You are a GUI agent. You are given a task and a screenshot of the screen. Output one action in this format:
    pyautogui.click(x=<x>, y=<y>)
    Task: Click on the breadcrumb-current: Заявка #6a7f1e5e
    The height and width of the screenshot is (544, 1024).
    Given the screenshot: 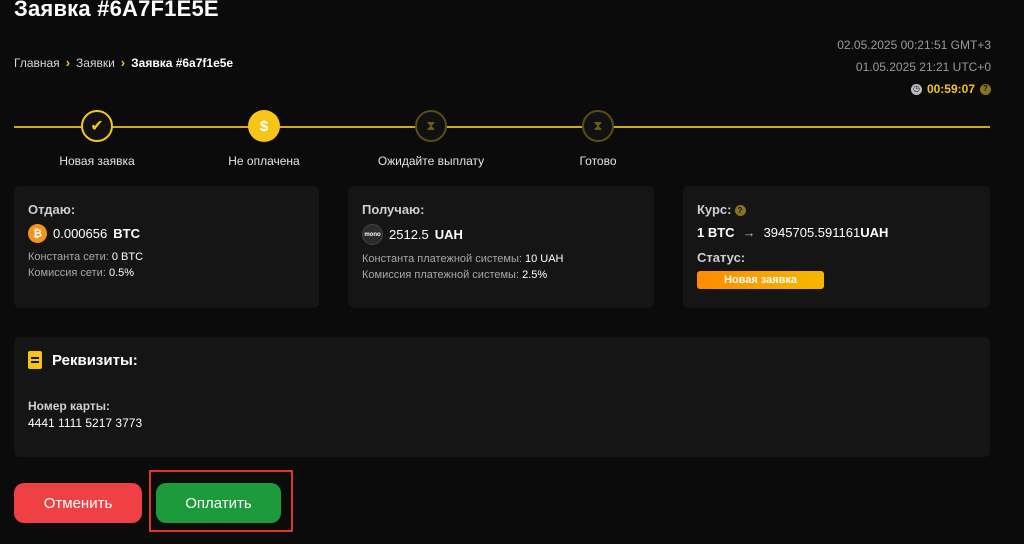 What is the action you would take?
    pyautogui.click(x=182, y=62)
    